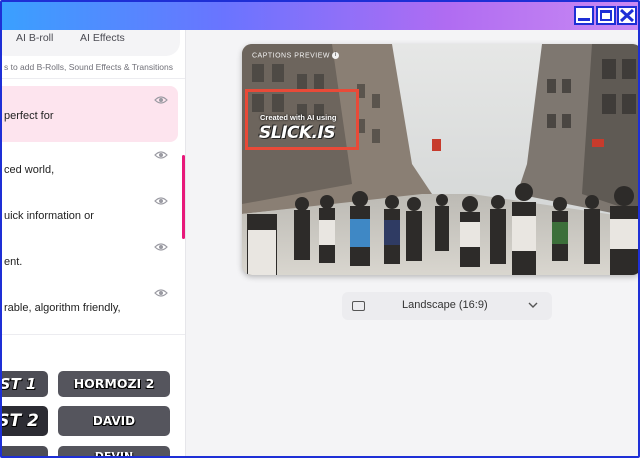 The height and width of the screenshot is (458, 640). Describe the element at coordinates (25, 384) in the screenshot. I see `caption-style-option: ST 1` at that location.